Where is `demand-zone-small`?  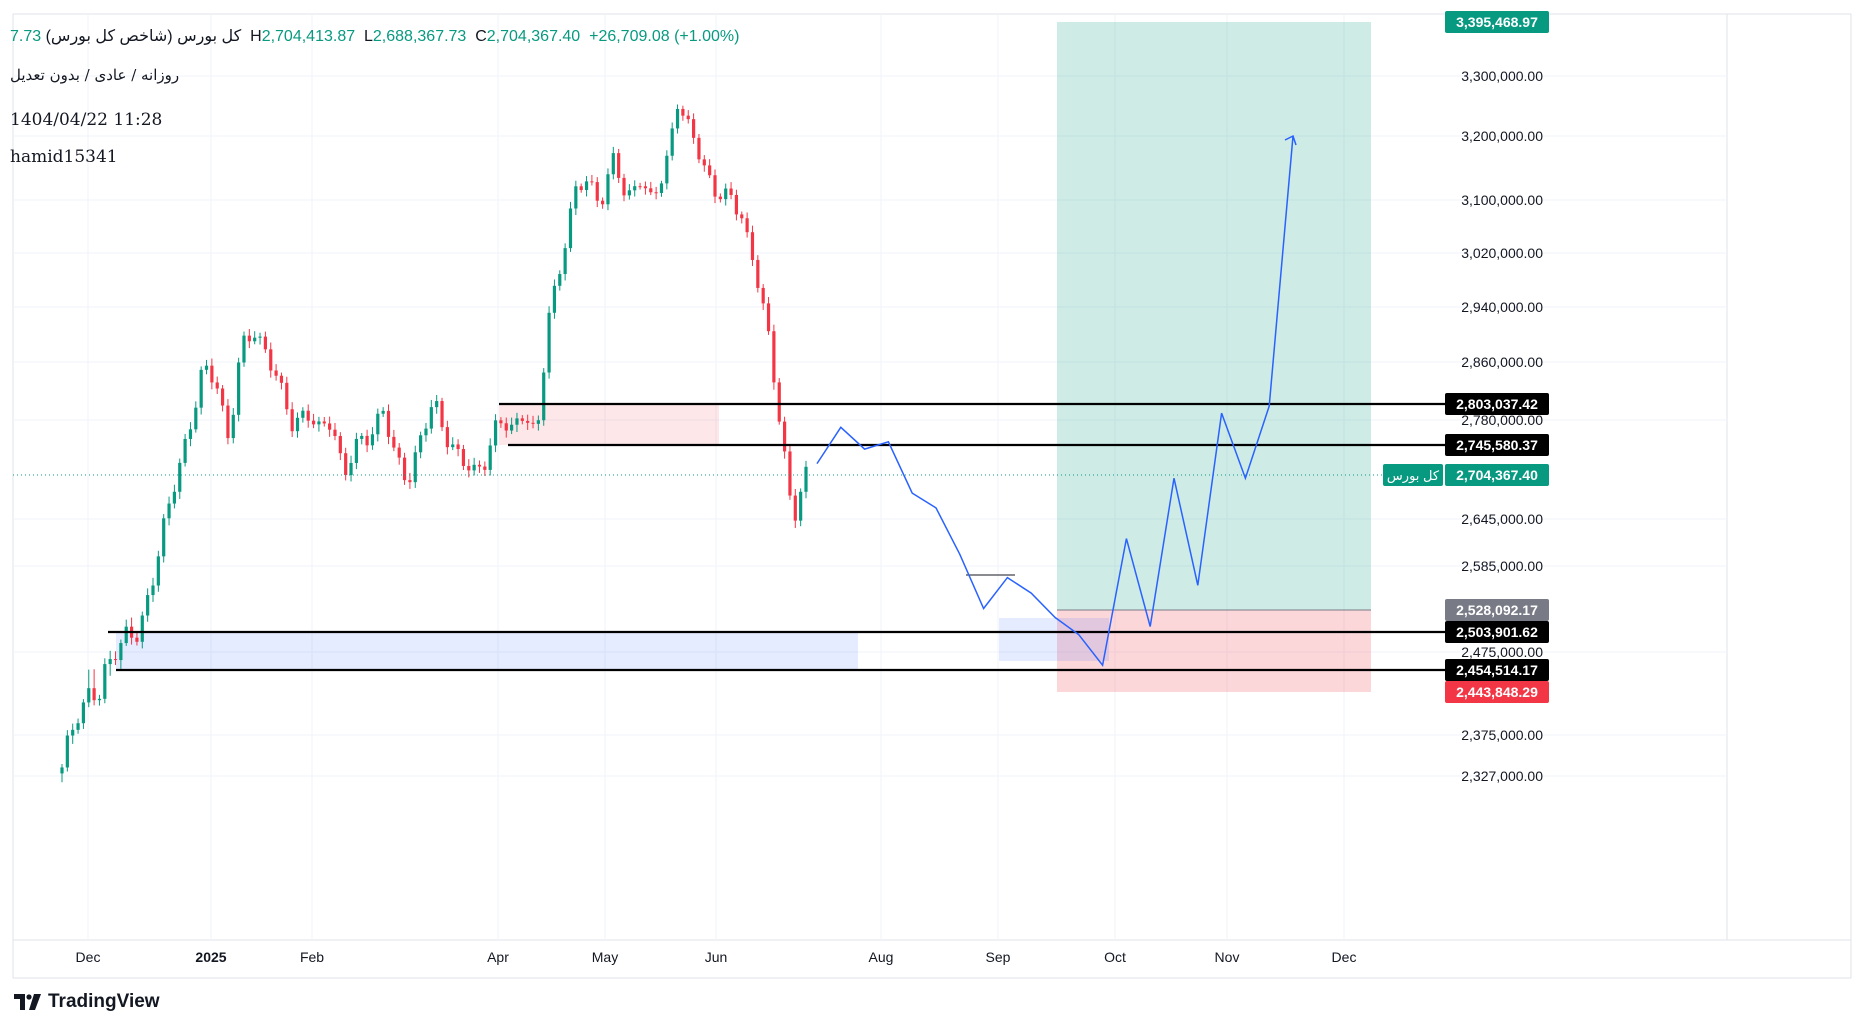 demand-zone-small is located at coordinates (1054, 639).